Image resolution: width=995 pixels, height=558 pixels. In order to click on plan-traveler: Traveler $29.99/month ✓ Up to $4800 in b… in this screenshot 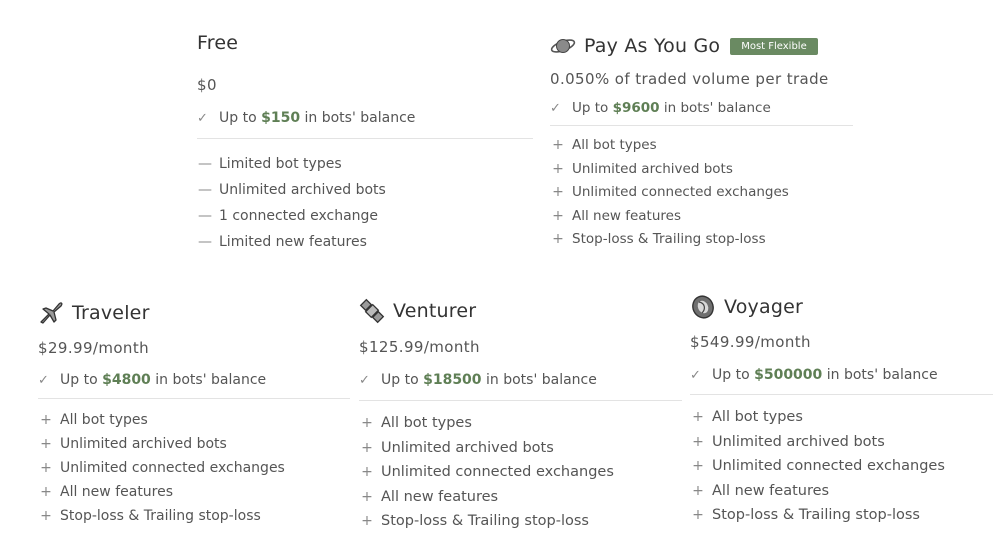, I will do `click(194, 414)`.